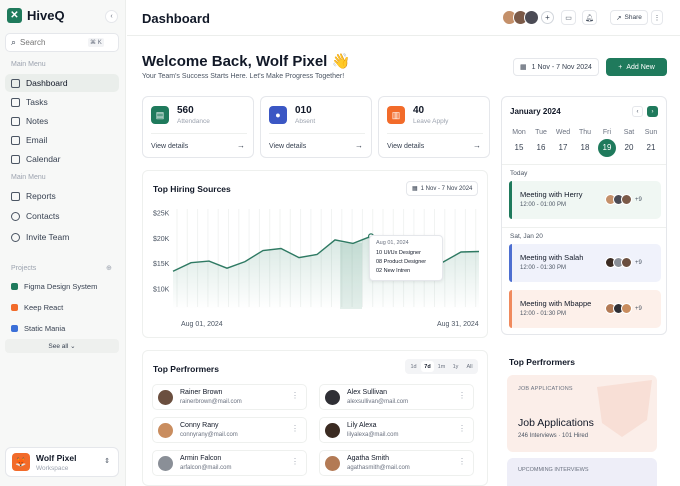 This screenshot has height=486, width=680. Describe the element at coordinates (229, 430) in the screenshot. I see `performer-row: Conny Rany connyrany@mail.com ⋮` at that location.